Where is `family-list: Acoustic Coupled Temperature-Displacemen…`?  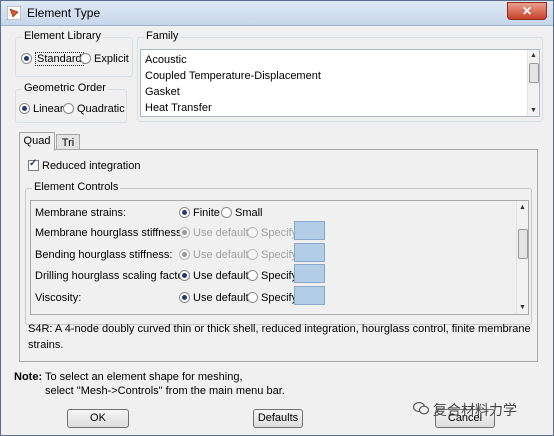
family-list: Acoustic Coupled Temperature-Displacemen… is located at coordinates (340, 83).